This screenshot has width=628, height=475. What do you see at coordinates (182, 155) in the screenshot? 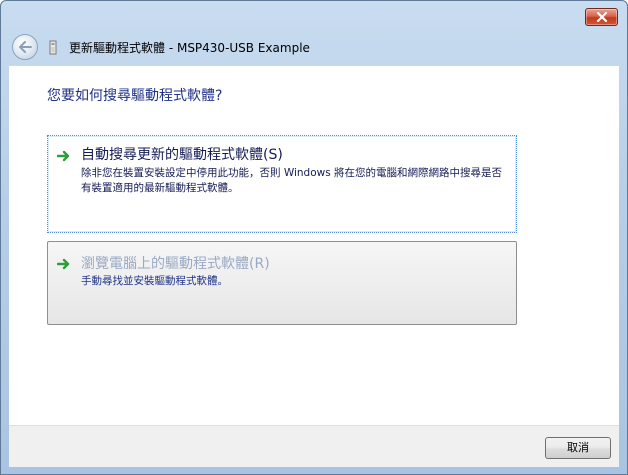
I see `auto-search-title: 自動搜尋更新的驅動程式軟體(S)` at bounding box center [182, 155].